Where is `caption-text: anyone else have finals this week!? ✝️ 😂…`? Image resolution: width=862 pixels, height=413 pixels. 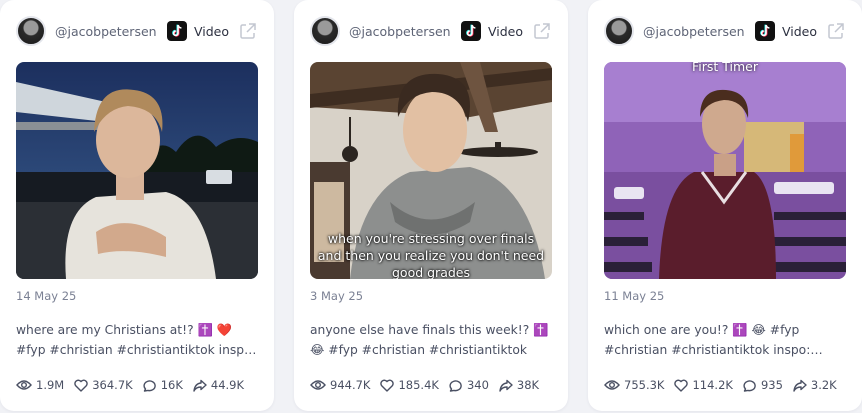 caption-text: anyone else have finals this week!? ✝️ 😂… is located at coordinates (429, 340).